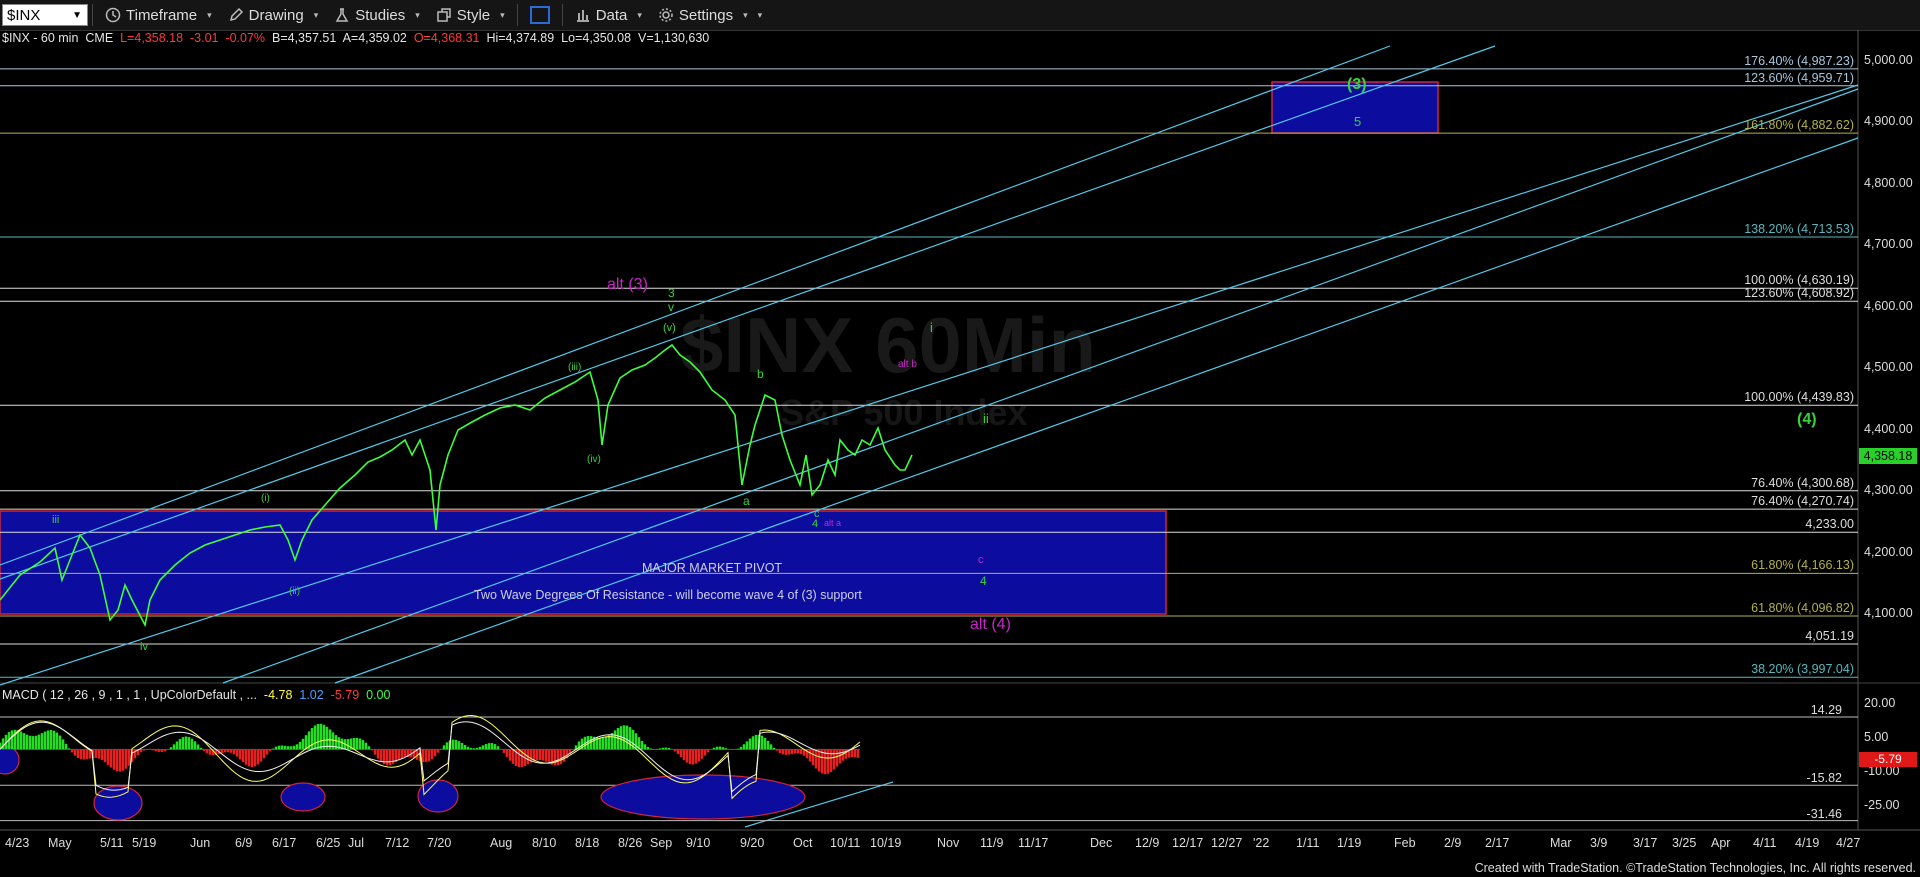 This screenshot has height=877, width=1920. What do you see at coordinates (594, 459) in the screenshot?
I see `wave-iv-paren-label: (iv)` at bounding box center [594, 459].